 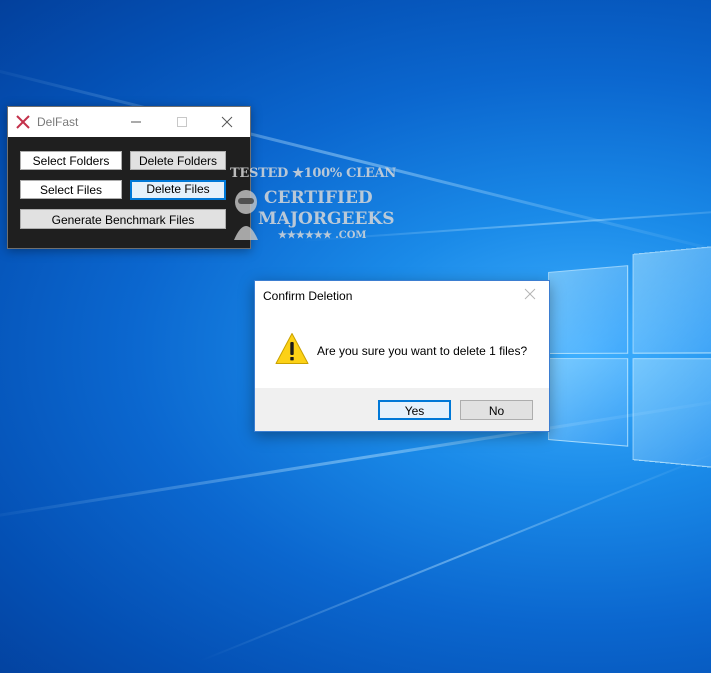 What do you see at coordinates (414, 410) in the screenshot?
I see `yes-button: Yes` at bounding box center [414, 410].